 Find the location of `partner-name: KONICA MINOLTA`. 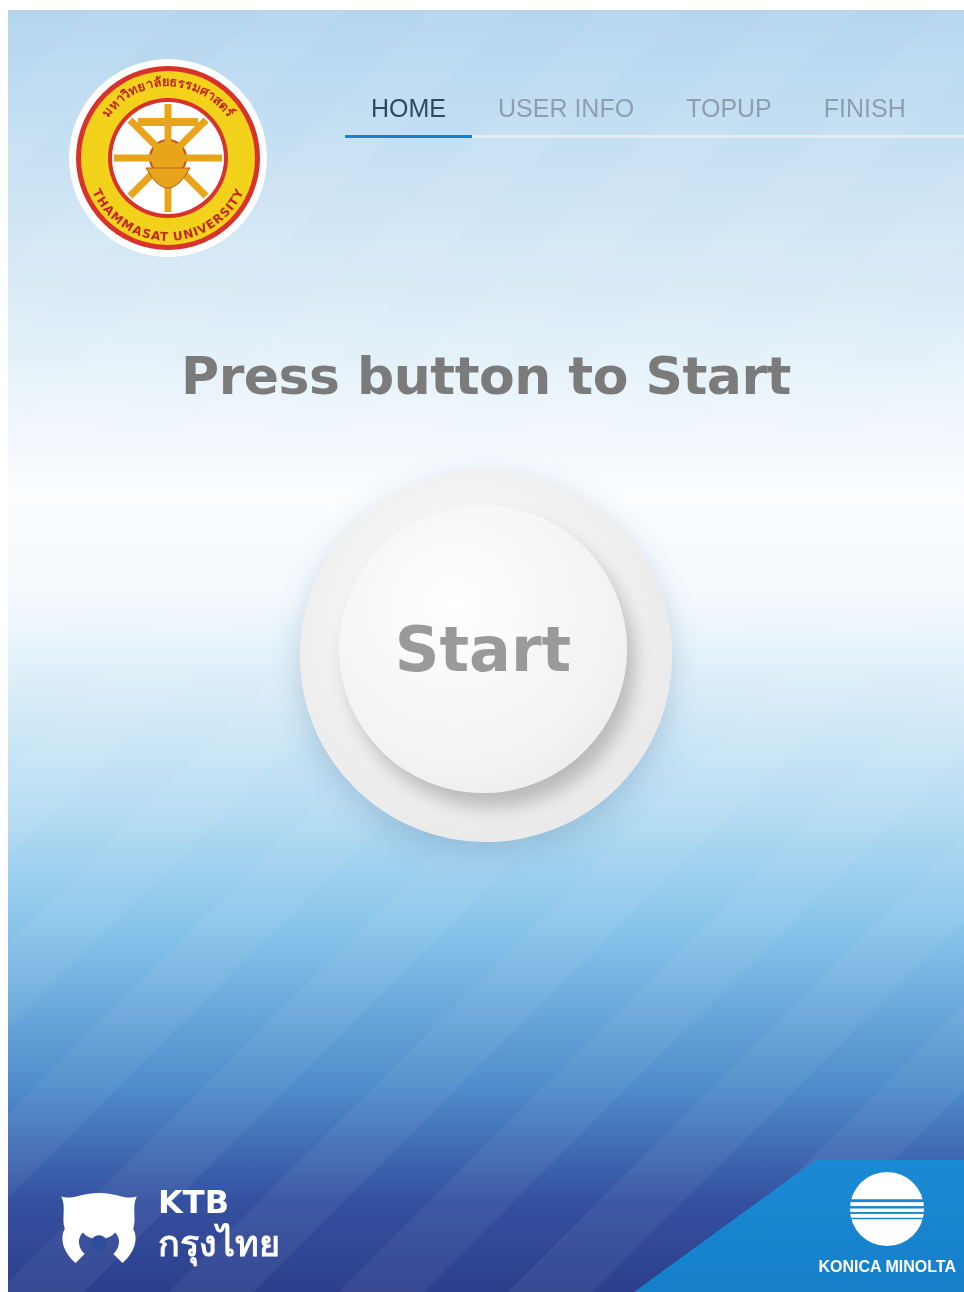

partner-name: KONICA MINOLTA is located at coordinates (887, 1267).